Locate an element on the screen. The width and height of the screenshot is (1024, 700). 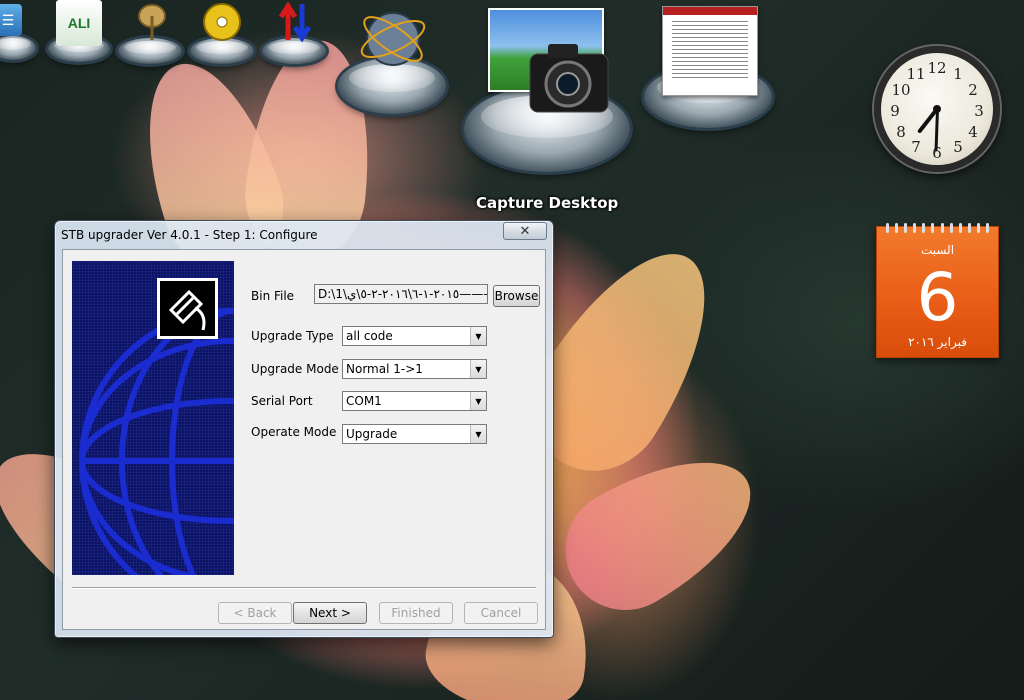
upgrade-mode-select: Normal 1->1 ▼ is located at coordinates (414, 369).